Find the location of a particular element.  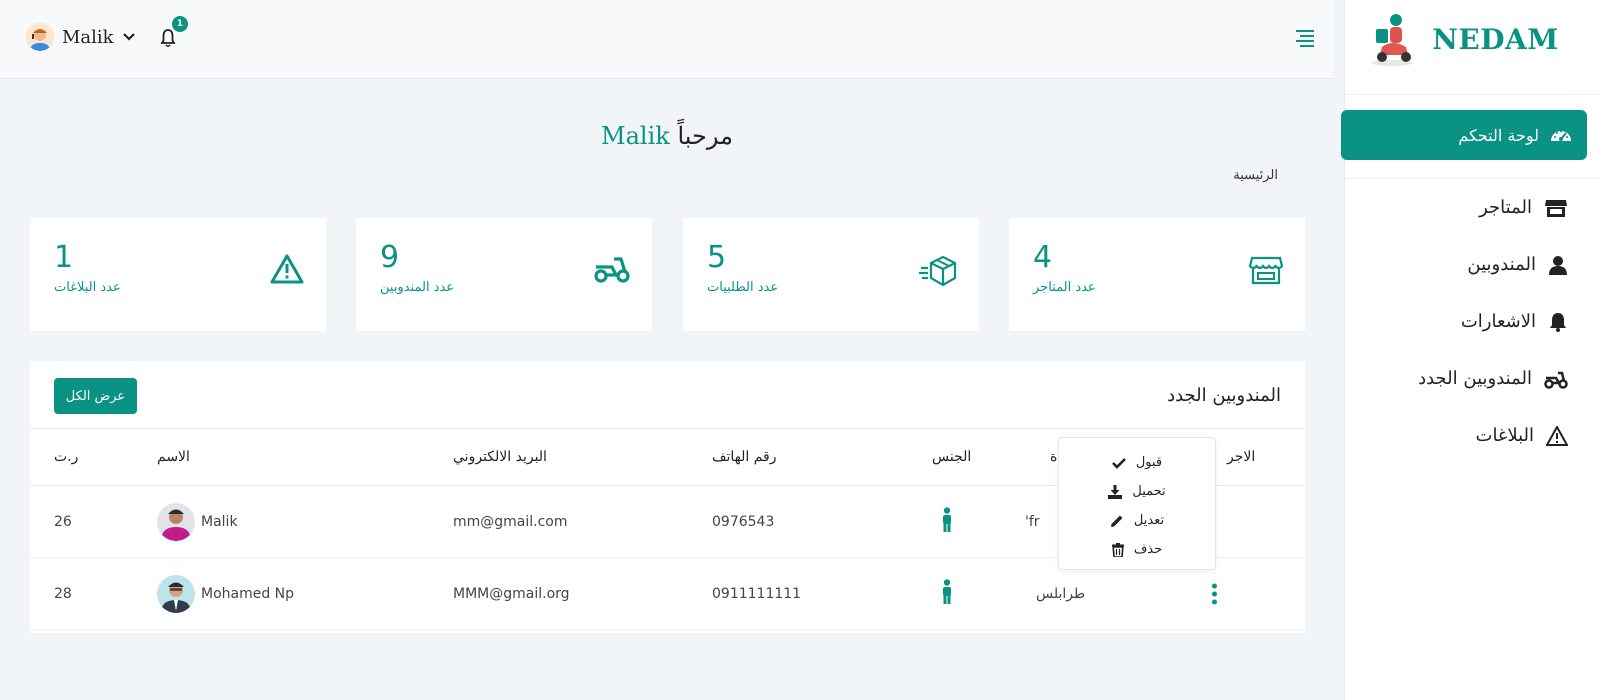

col-header-city: ة is located at coordinates (1053, 457).